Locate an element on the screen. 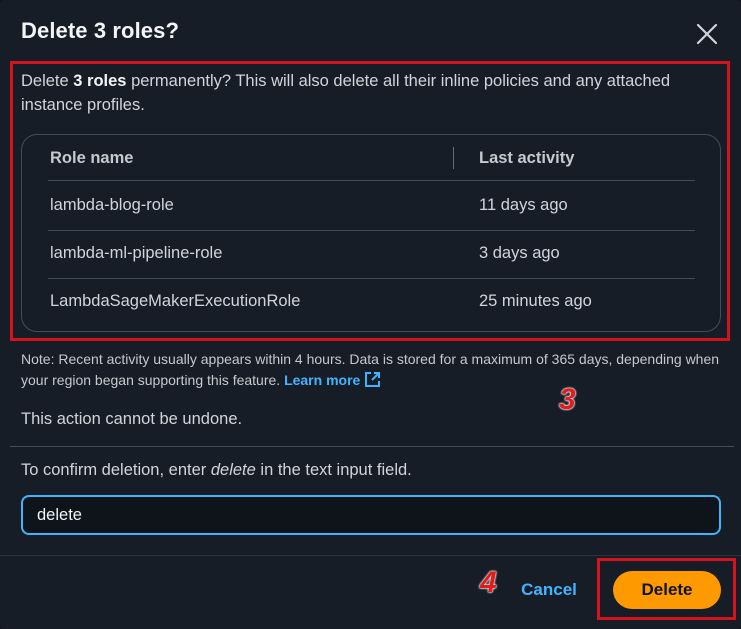 Image resolution: width=741 pixels, height=629 pixels. external-link-icon is located at coordinates (372, 382).